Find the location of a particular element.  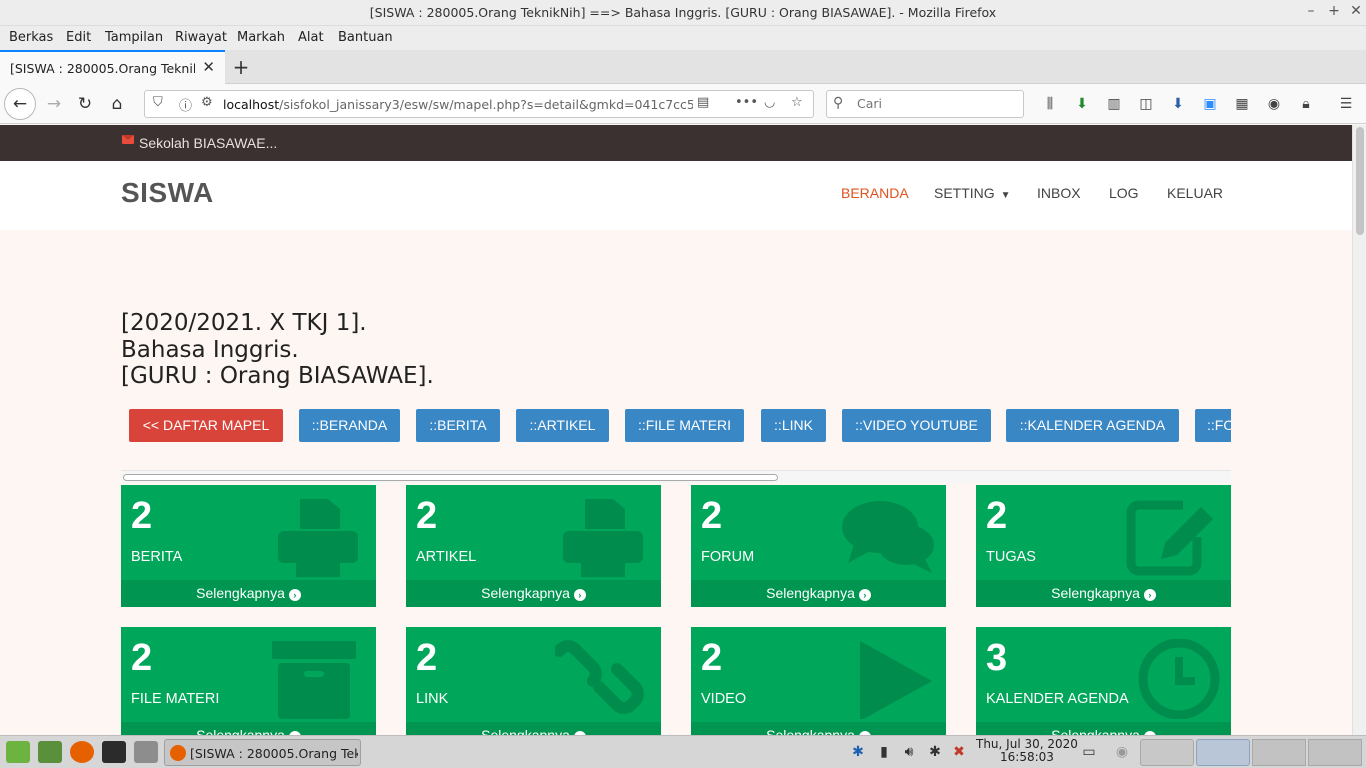

beranda-button: ::BERANDA is located at coordinates (349, 425).